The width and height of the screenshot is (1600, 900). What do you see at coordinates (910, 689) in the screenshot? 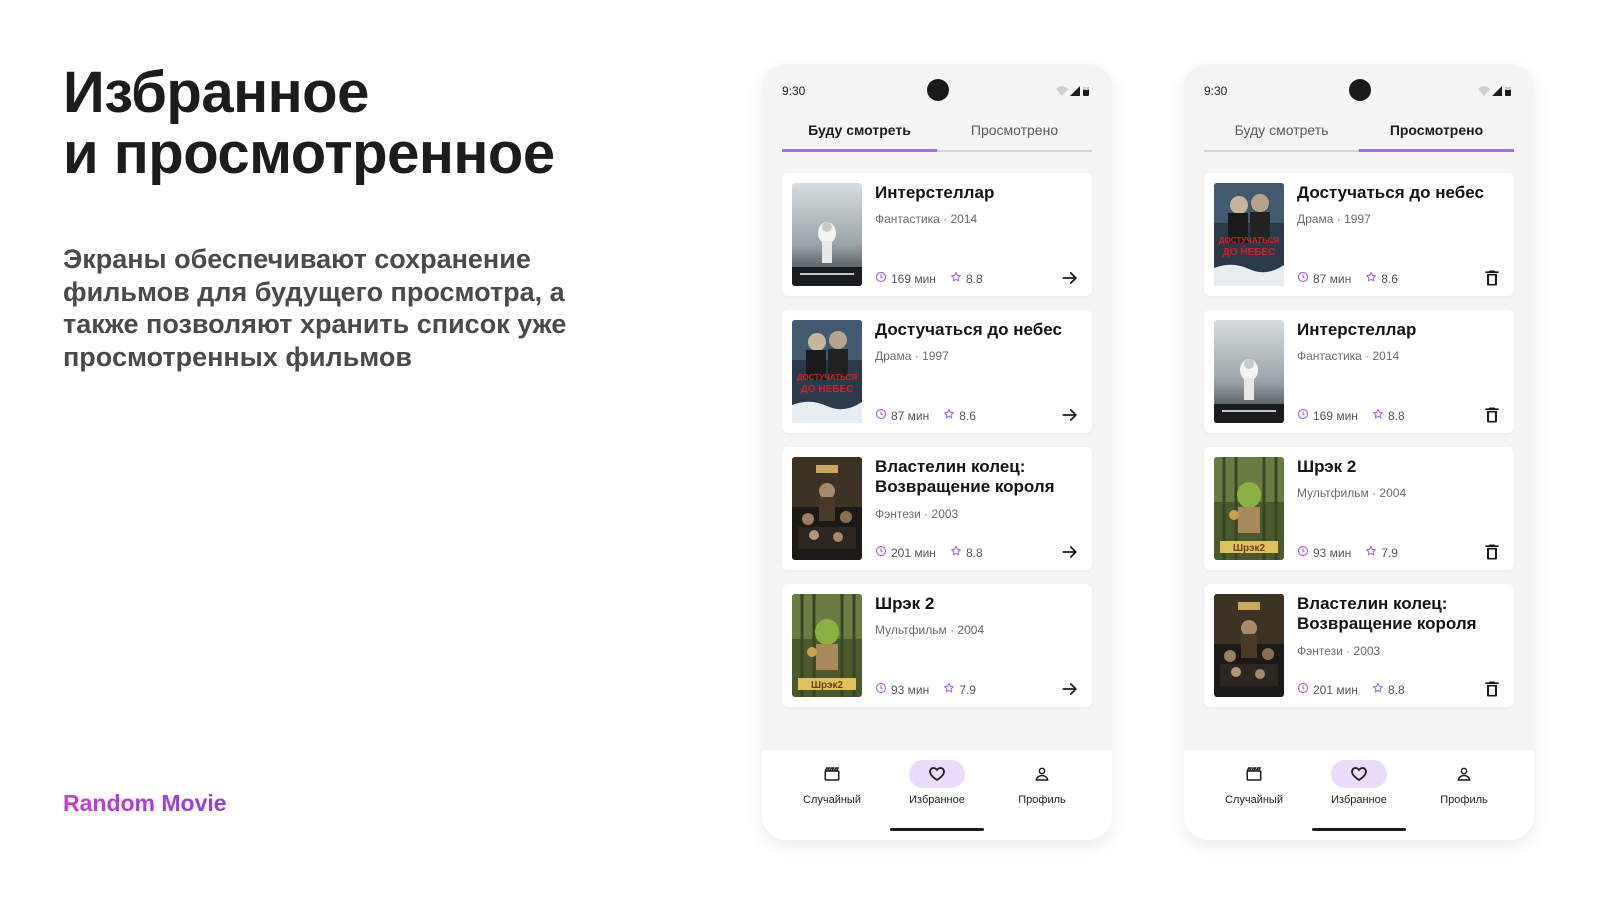
I see `movie-duration: 93 мин` at bounding box center [910, 689].